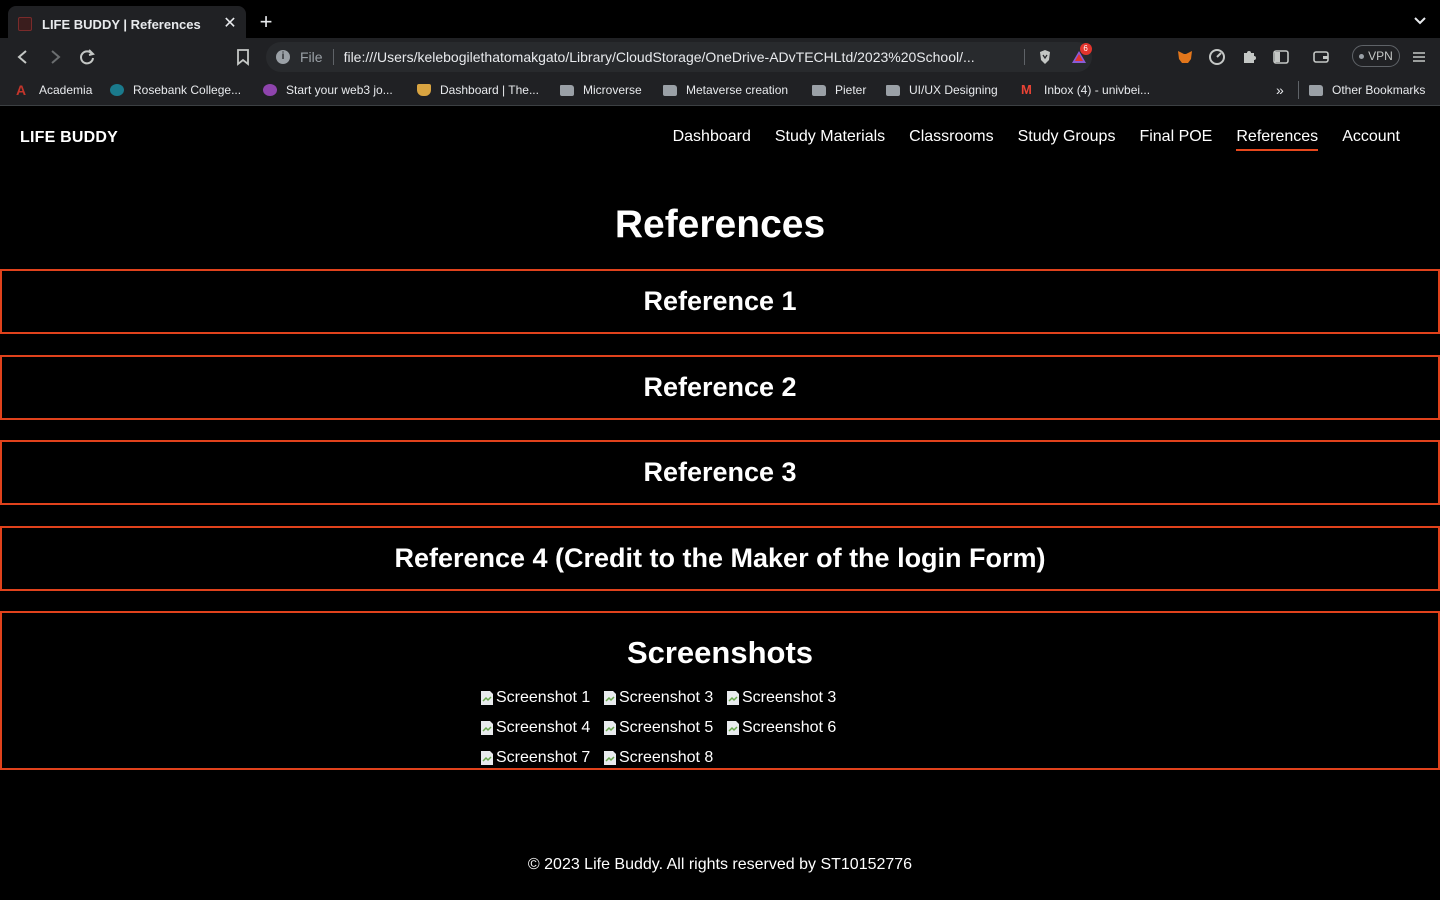 The image size is (1440, 900). I want to click on screenshot-image: Screenshot 8, so click(664, 758).